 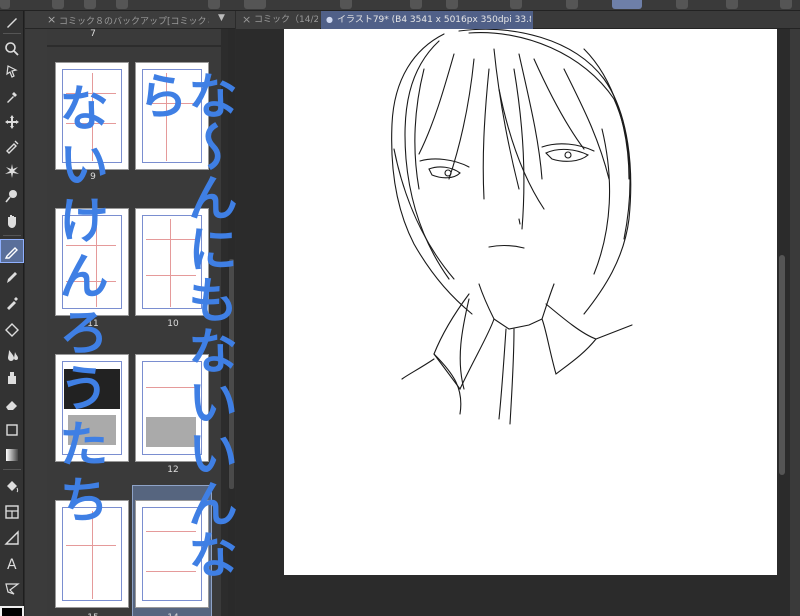 I want to click on svg-text: A, so click(x=12, y=564).